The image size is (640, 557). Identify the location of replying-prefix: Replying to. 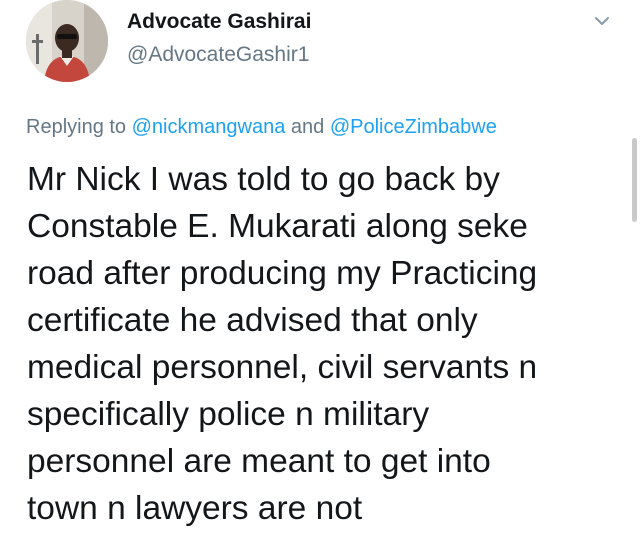
(79, 127).